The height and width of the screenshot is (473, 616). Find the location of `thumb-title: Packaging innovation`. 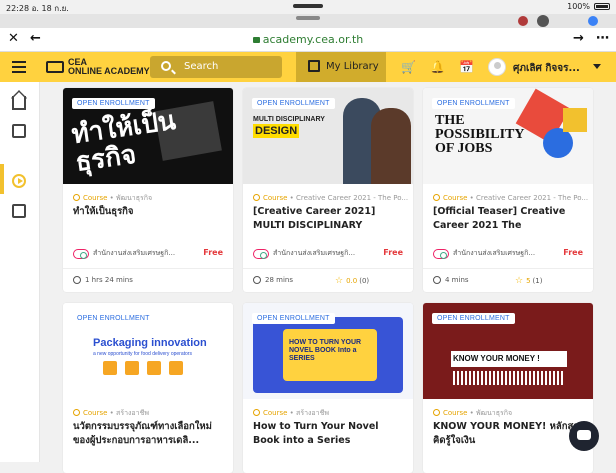

thumb-title: Packaging innovation is located at coordinates (150, 343).